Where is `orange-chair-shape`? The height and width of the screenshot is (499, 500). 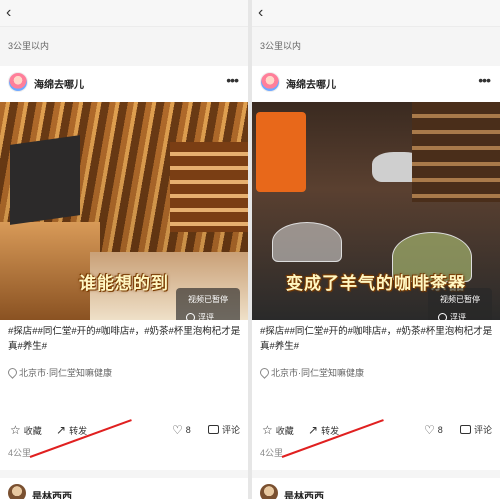
orange-chair-shape is located at coordinates (281, 152).